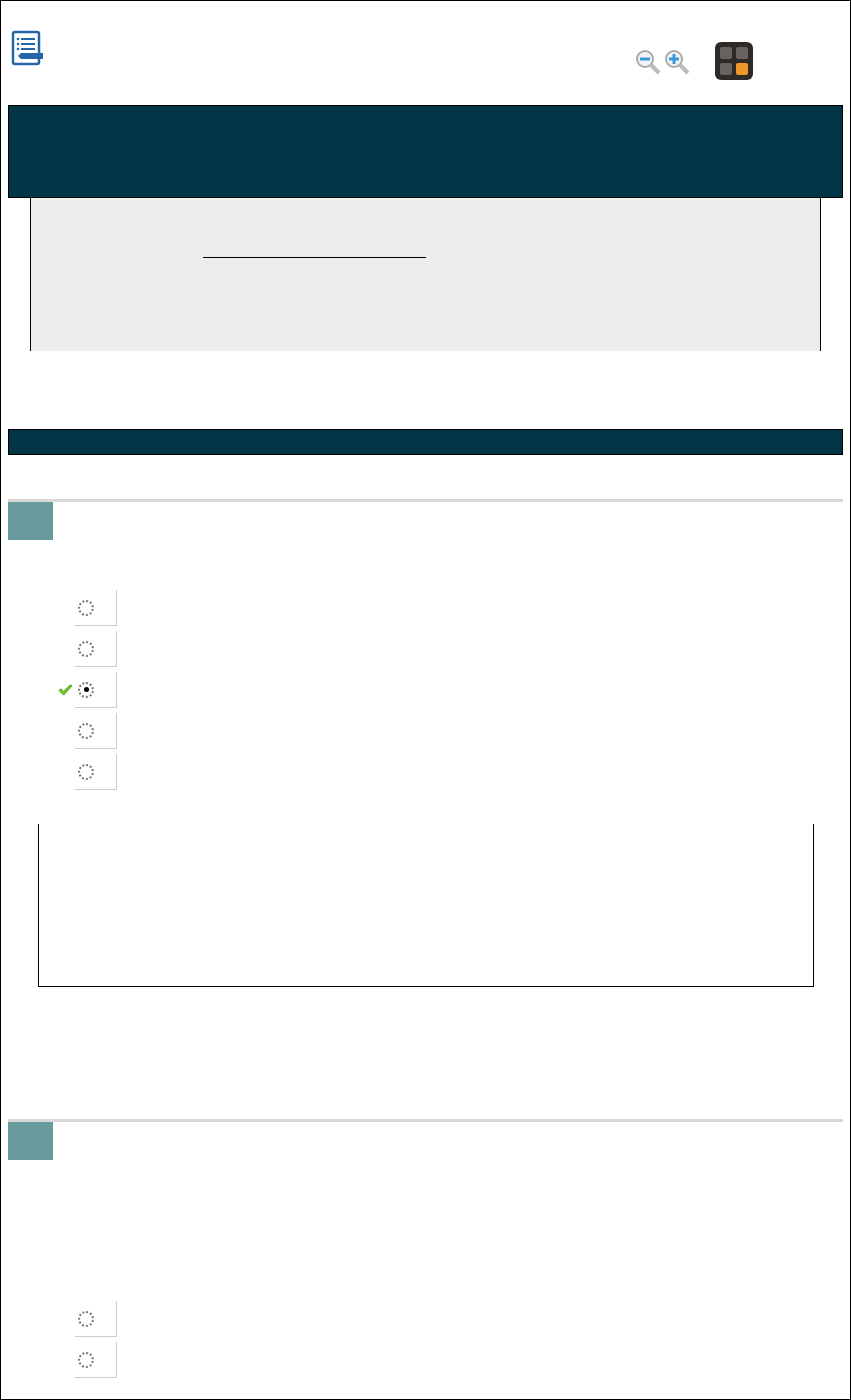 Image resolution: width=851 pixels, height=1400 pixels. What do you see at coordinates (65, 690) in the screenshot?
I see `check-icon` at bounding box center [65, 690].